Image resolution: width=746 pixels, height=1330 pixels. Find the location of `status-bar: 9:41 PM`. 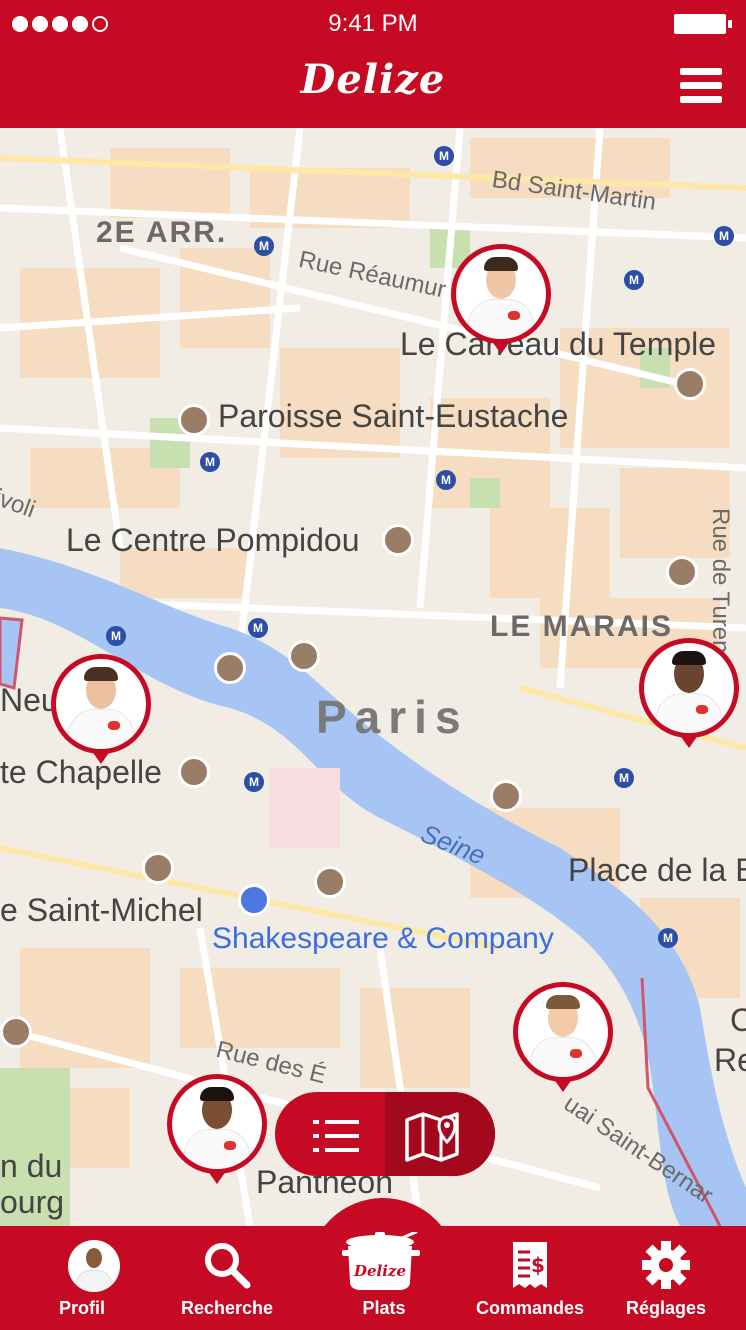

status-bar: 9:41 PM is located at coordinates (373, 25).